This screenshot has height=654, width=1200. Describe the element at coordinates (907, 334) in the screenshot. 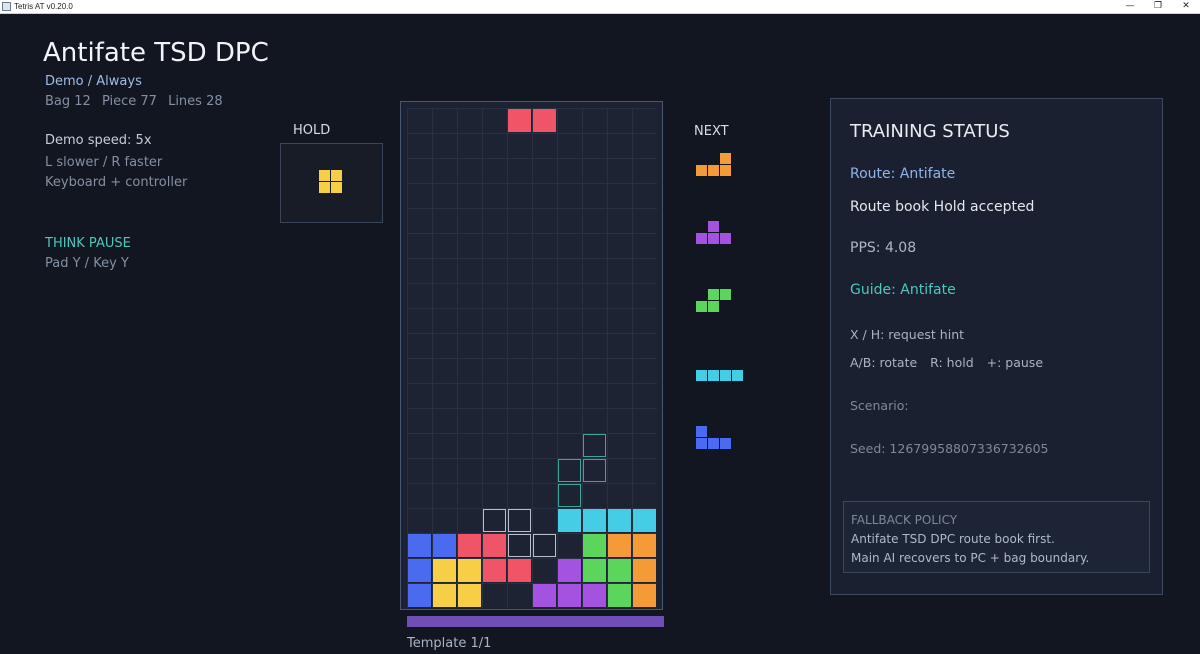

I see `hint-key-label: X / H: request hint` at that location.